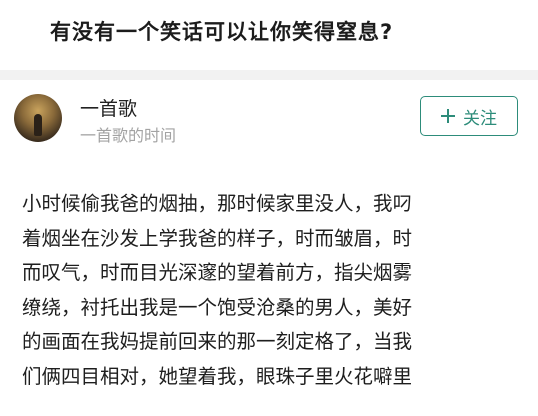 The height and width of the screenshot is (416, 538). What do you see at coordinates (217, 238) in the screenshot?
I see `answer-line: 着烟坐在沙发上学我爸的样子，时而皱眉，时` at bounding box center [217, 238].